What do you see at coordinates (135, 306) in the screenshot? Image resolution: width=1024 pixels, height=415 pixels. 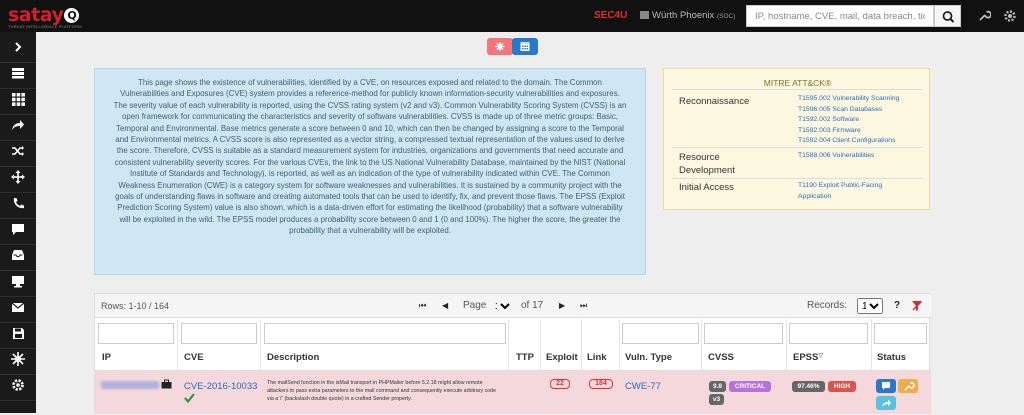 I see `rows-info: Rows: 1-10 / 164` at bounding box center [135, 306].